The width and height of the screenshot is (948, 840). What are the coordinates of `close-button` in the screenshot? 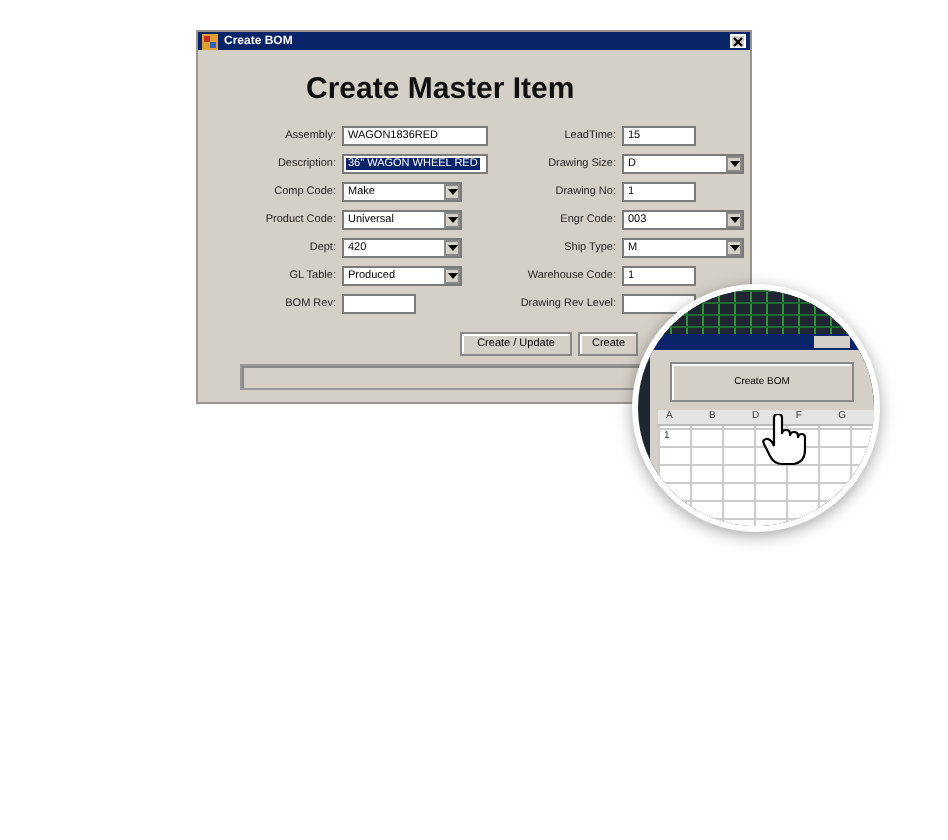 It's located at (738, 41).